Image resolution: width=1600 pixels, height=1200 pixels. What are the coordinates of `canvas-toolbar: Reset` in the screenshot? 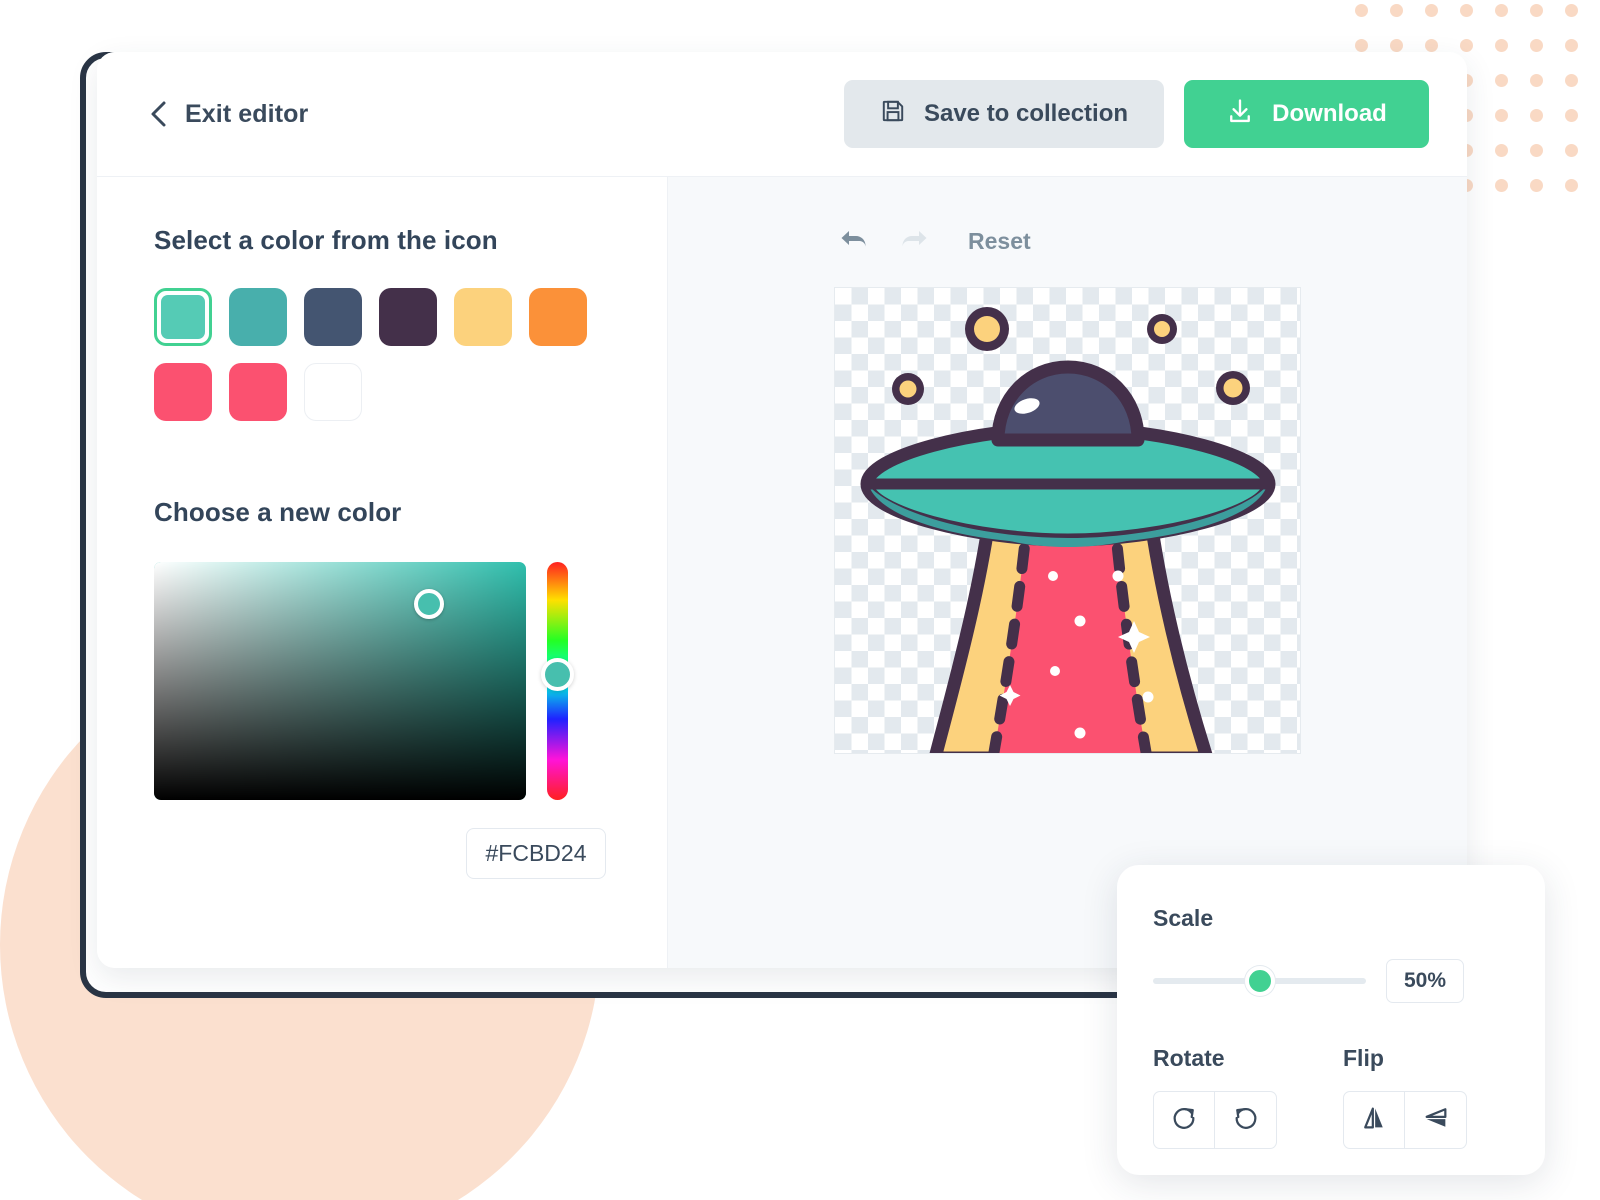 It's located at (1067, 241).